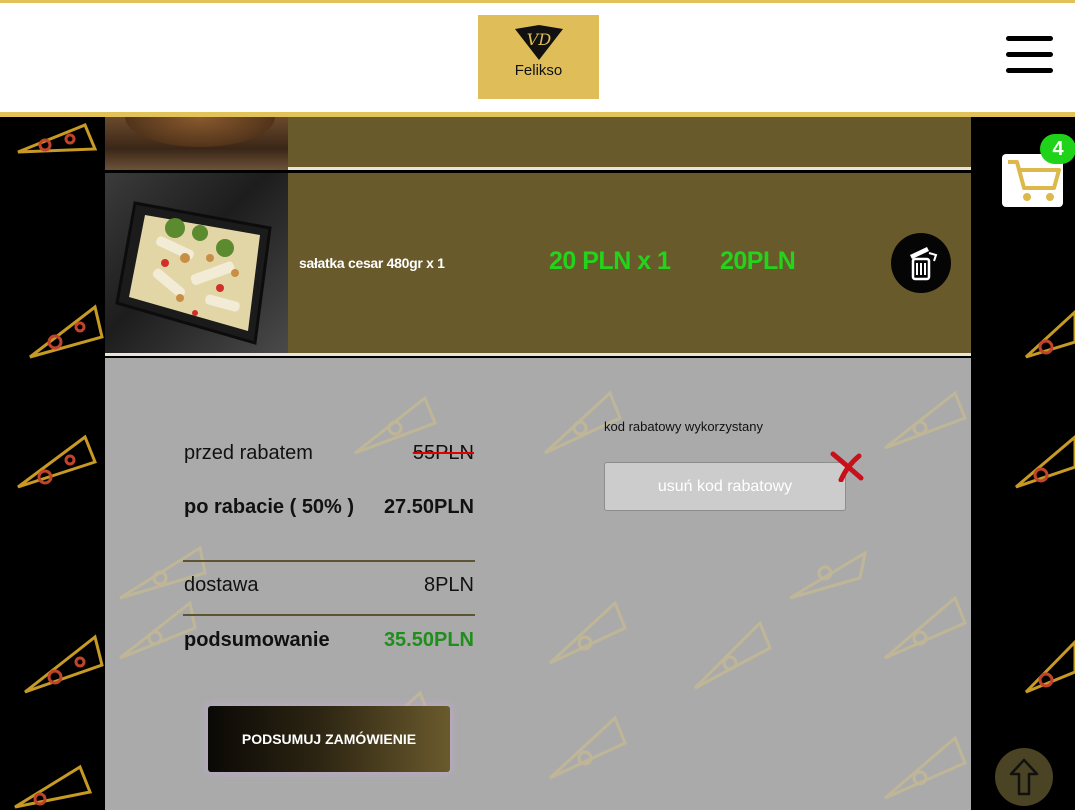 The height and width of the screenshot is (810, 1075). I want to click on site-header: VD Felikso, so click(537, 58).